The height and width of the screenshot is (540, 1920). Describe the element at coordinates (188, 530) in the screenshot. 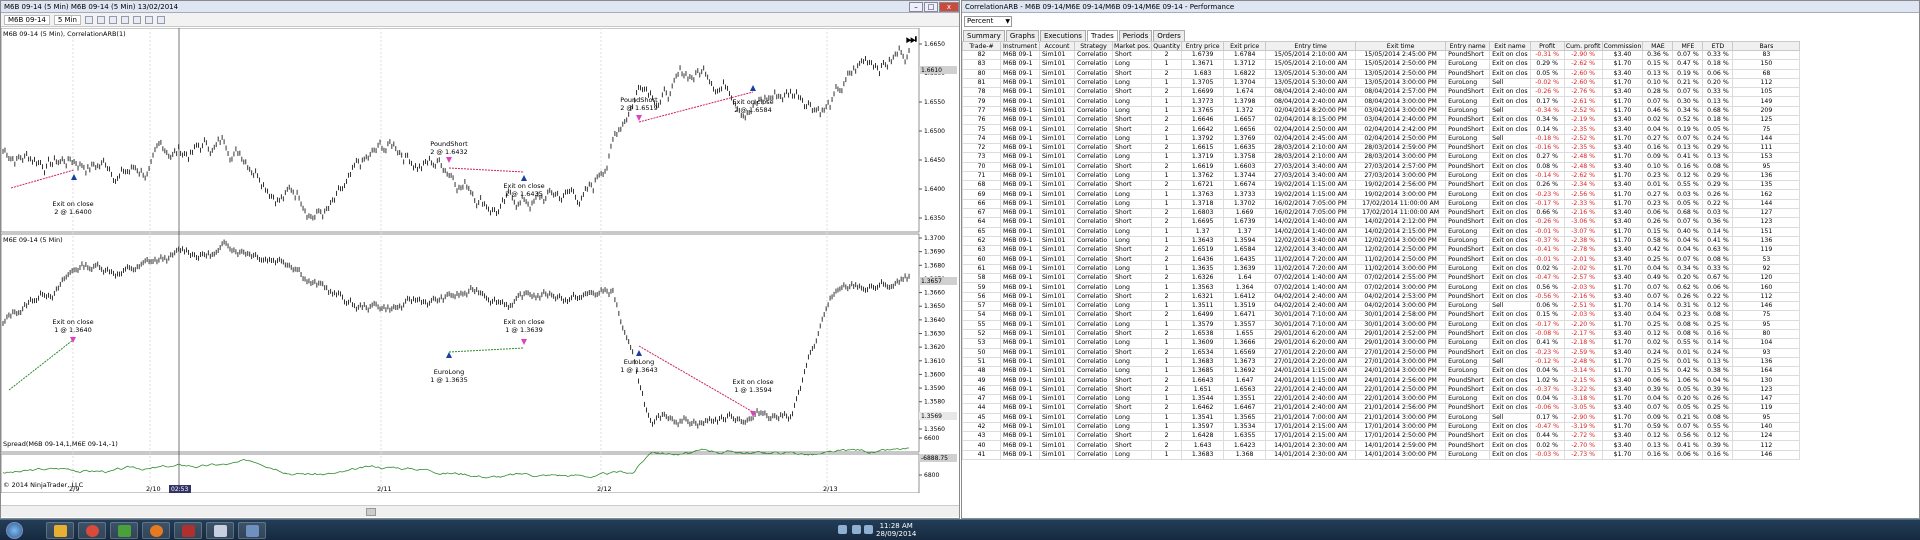

I see `taskbar-app-ninjatrader` at that location.